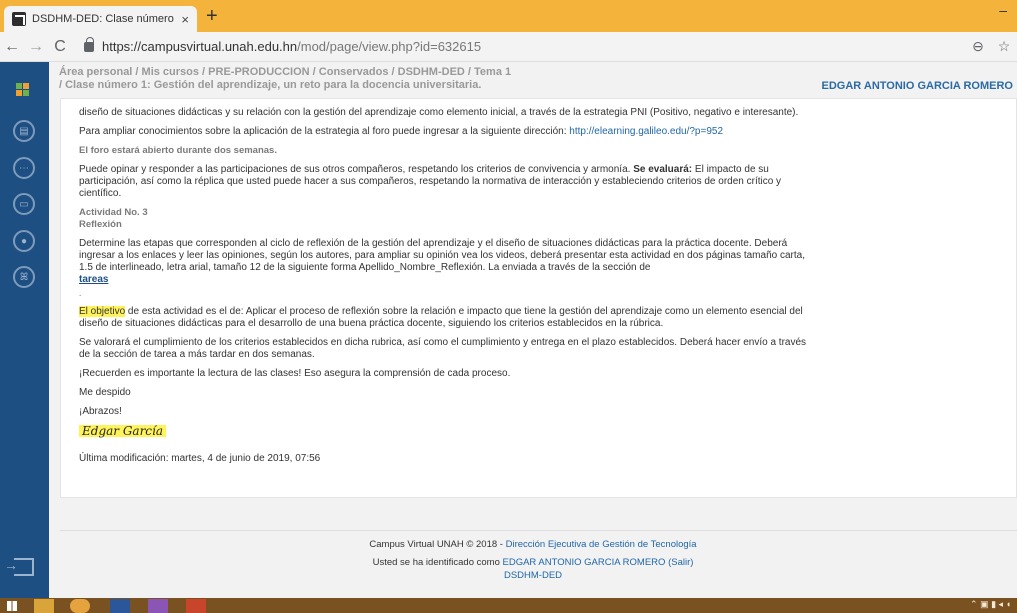  Describe the element at coordinates (14, 606) in the screenshot. I see `windows-start-icon` at that location.